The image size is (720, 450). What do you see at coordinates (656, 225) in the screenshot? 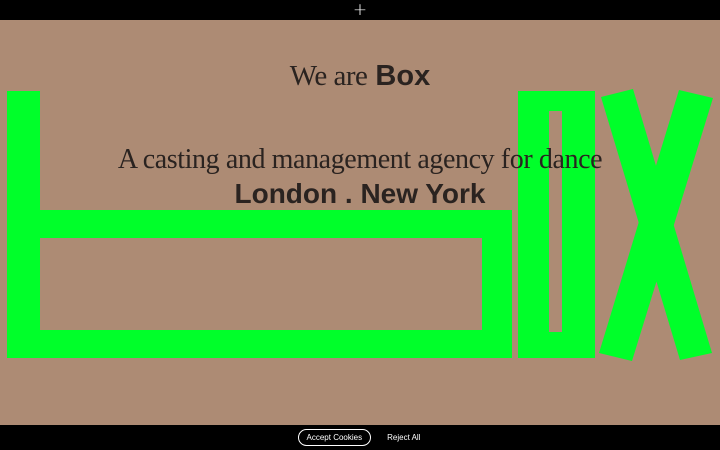
I see `logo-letter-x` at bounding box center [656, 225].